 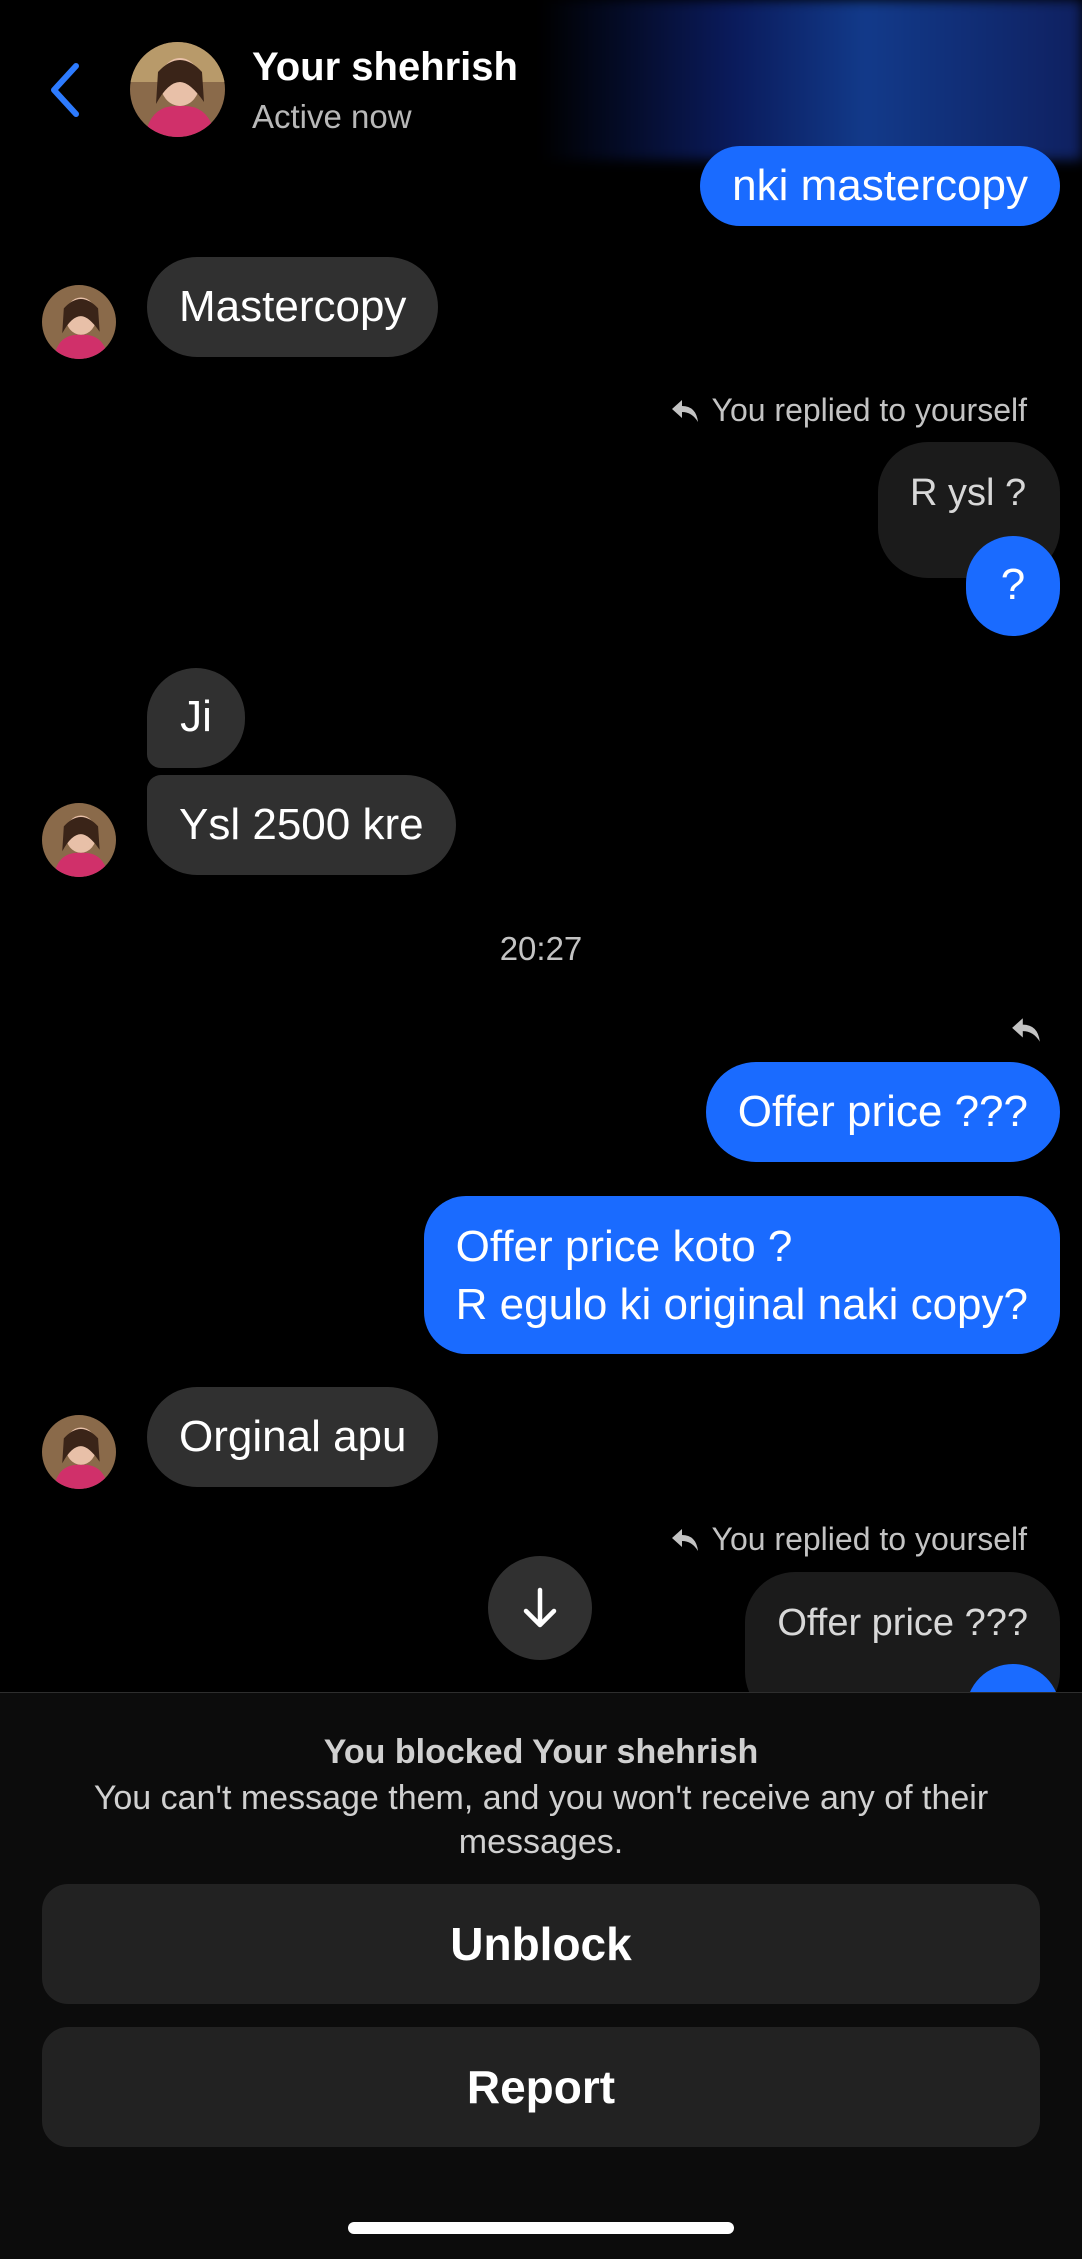 I want to click on message-text: Ysl 2500 kre, so click(x=301, y=824).